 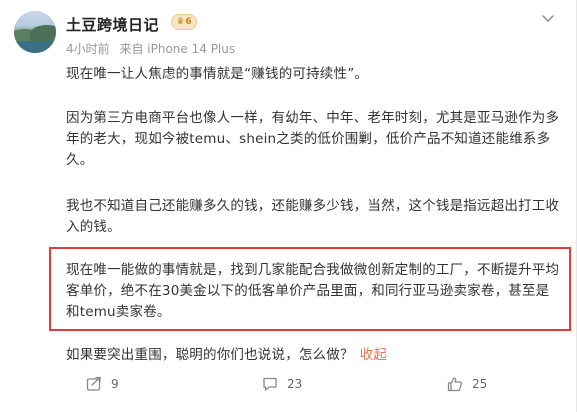 I want to click on post-time: 4小时前, so click(x=88, y=49).